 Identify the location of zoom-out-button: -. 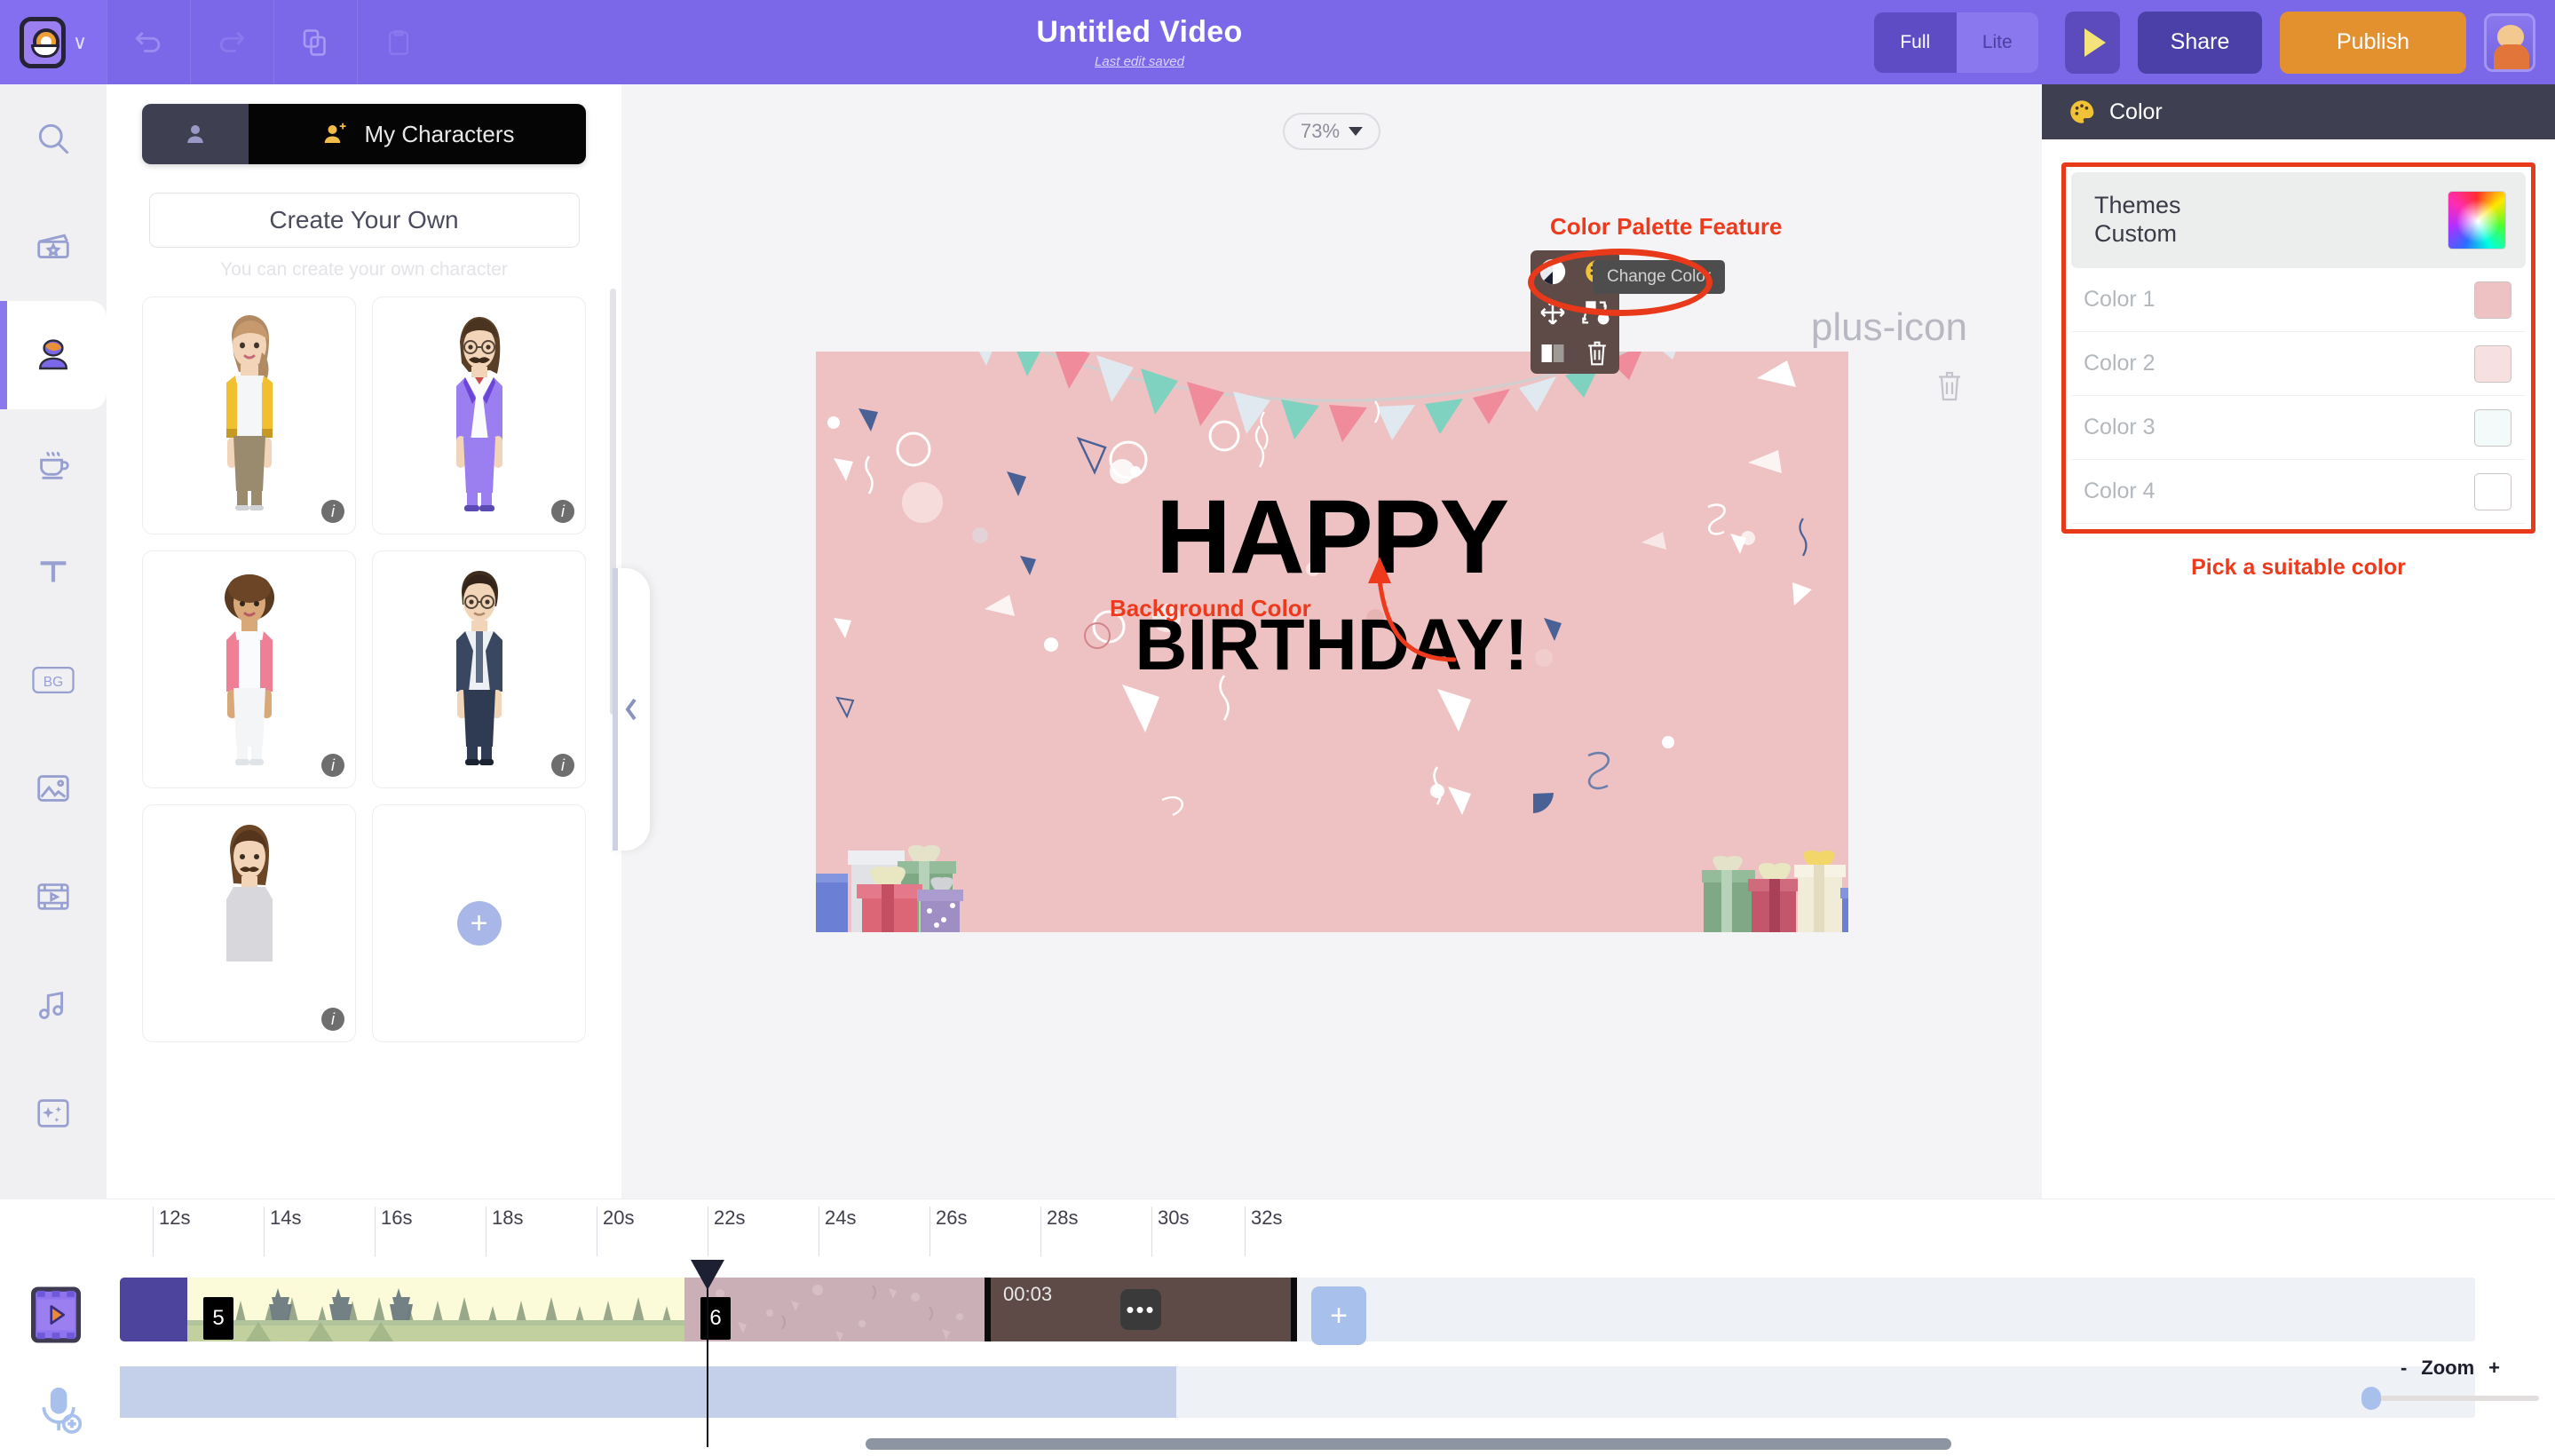
(2404, 1368).